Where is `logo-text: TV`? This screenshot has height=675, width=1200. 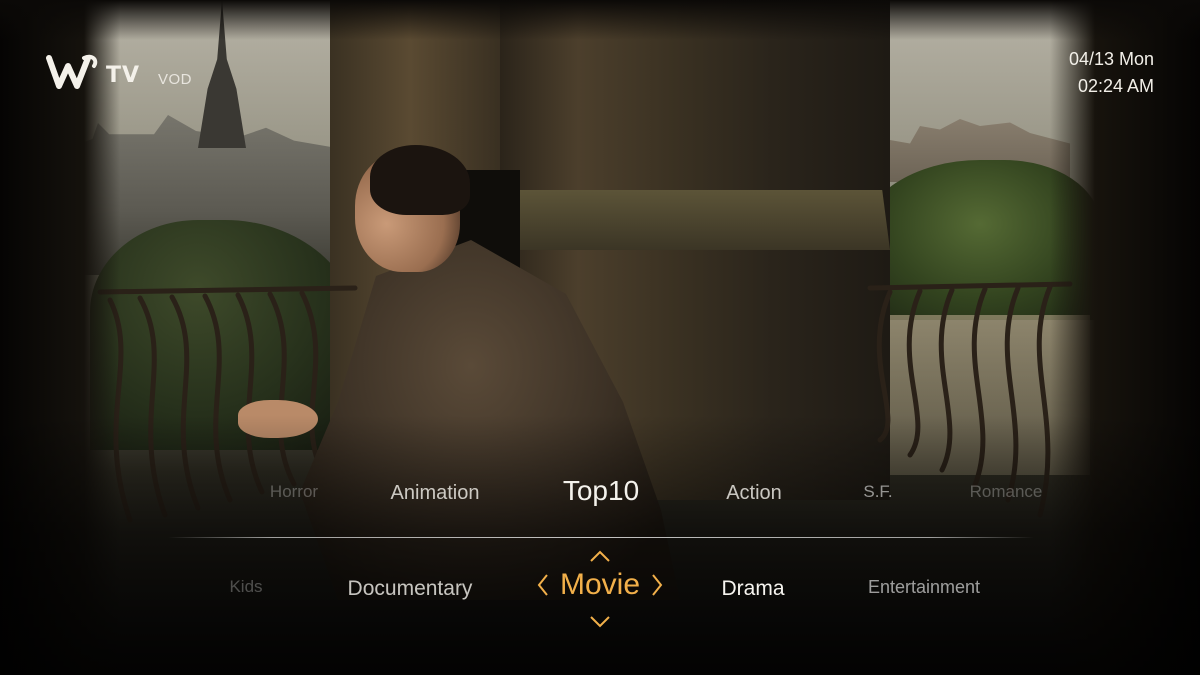
logo-text: TV is located at coordinates (123, 75).